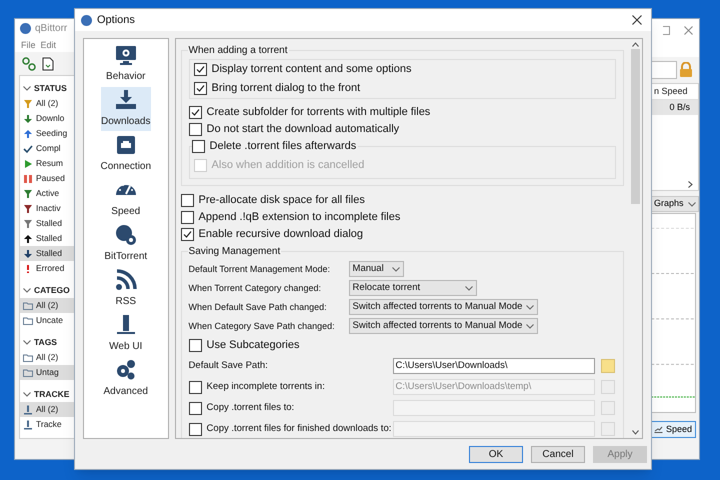 The width and height of the screenshot is (720, 480). What do you see at coordinates (238, 50) in the screenshot?
I see `group-title: When adding a torrent` at bounding box center [238, 50].